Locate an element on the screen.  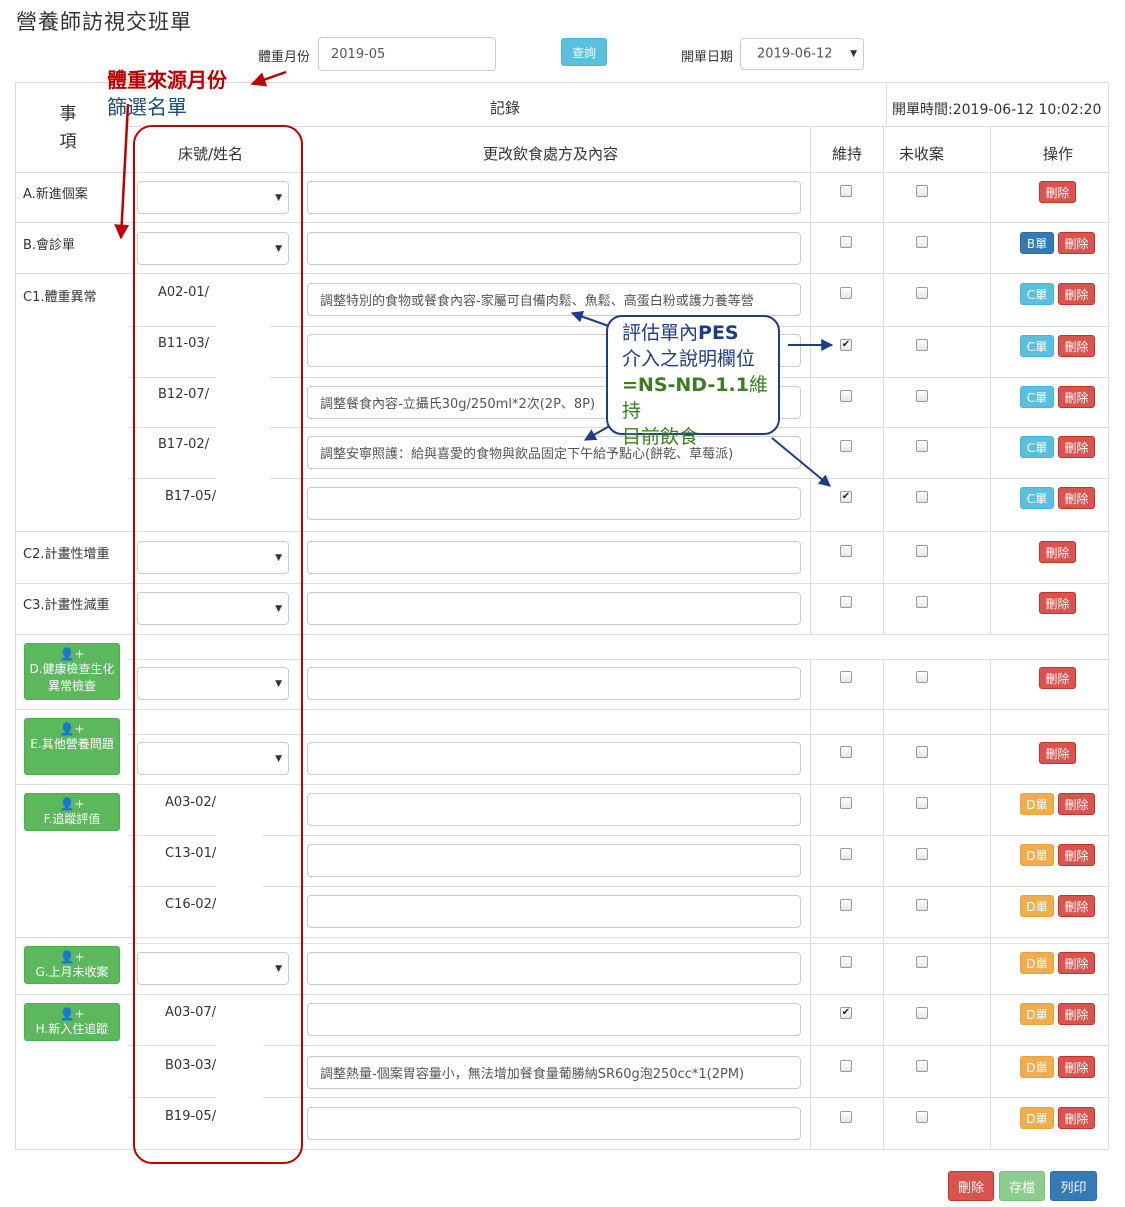
annotation-filter-list: 篩選名單 is located at coordinates (147, 107).